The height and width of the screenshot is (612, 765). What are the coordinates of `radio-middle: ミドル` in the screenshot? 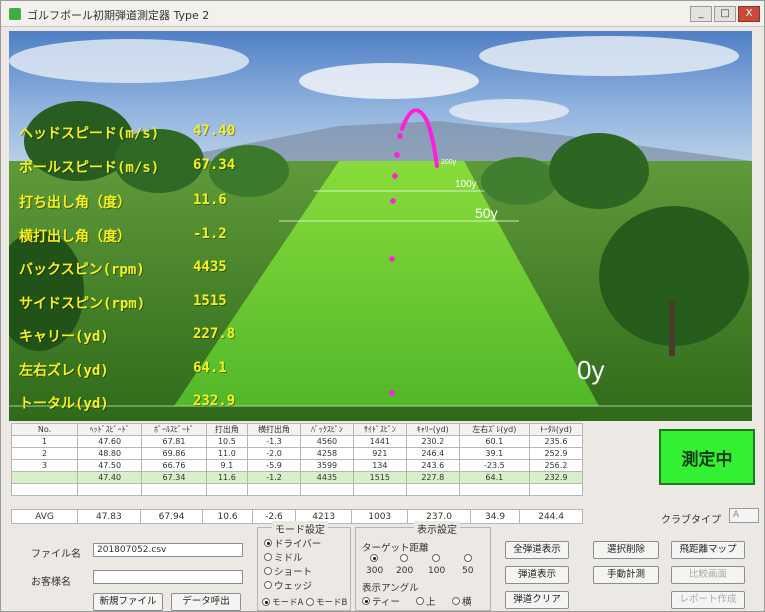 It's located at (283, 557).